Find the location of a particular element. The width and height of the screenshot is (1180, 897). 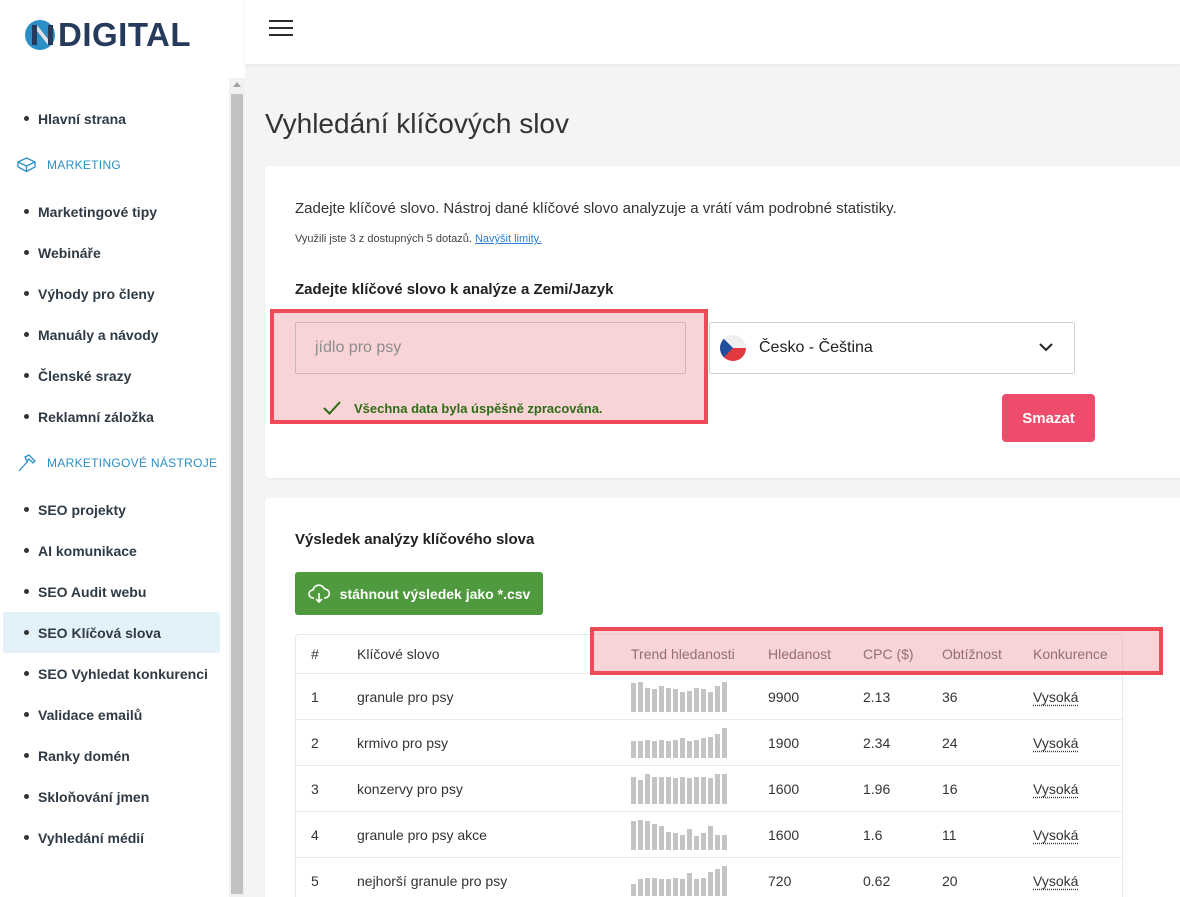

delete-button: Smazat is located at coordinates (1048, 418).